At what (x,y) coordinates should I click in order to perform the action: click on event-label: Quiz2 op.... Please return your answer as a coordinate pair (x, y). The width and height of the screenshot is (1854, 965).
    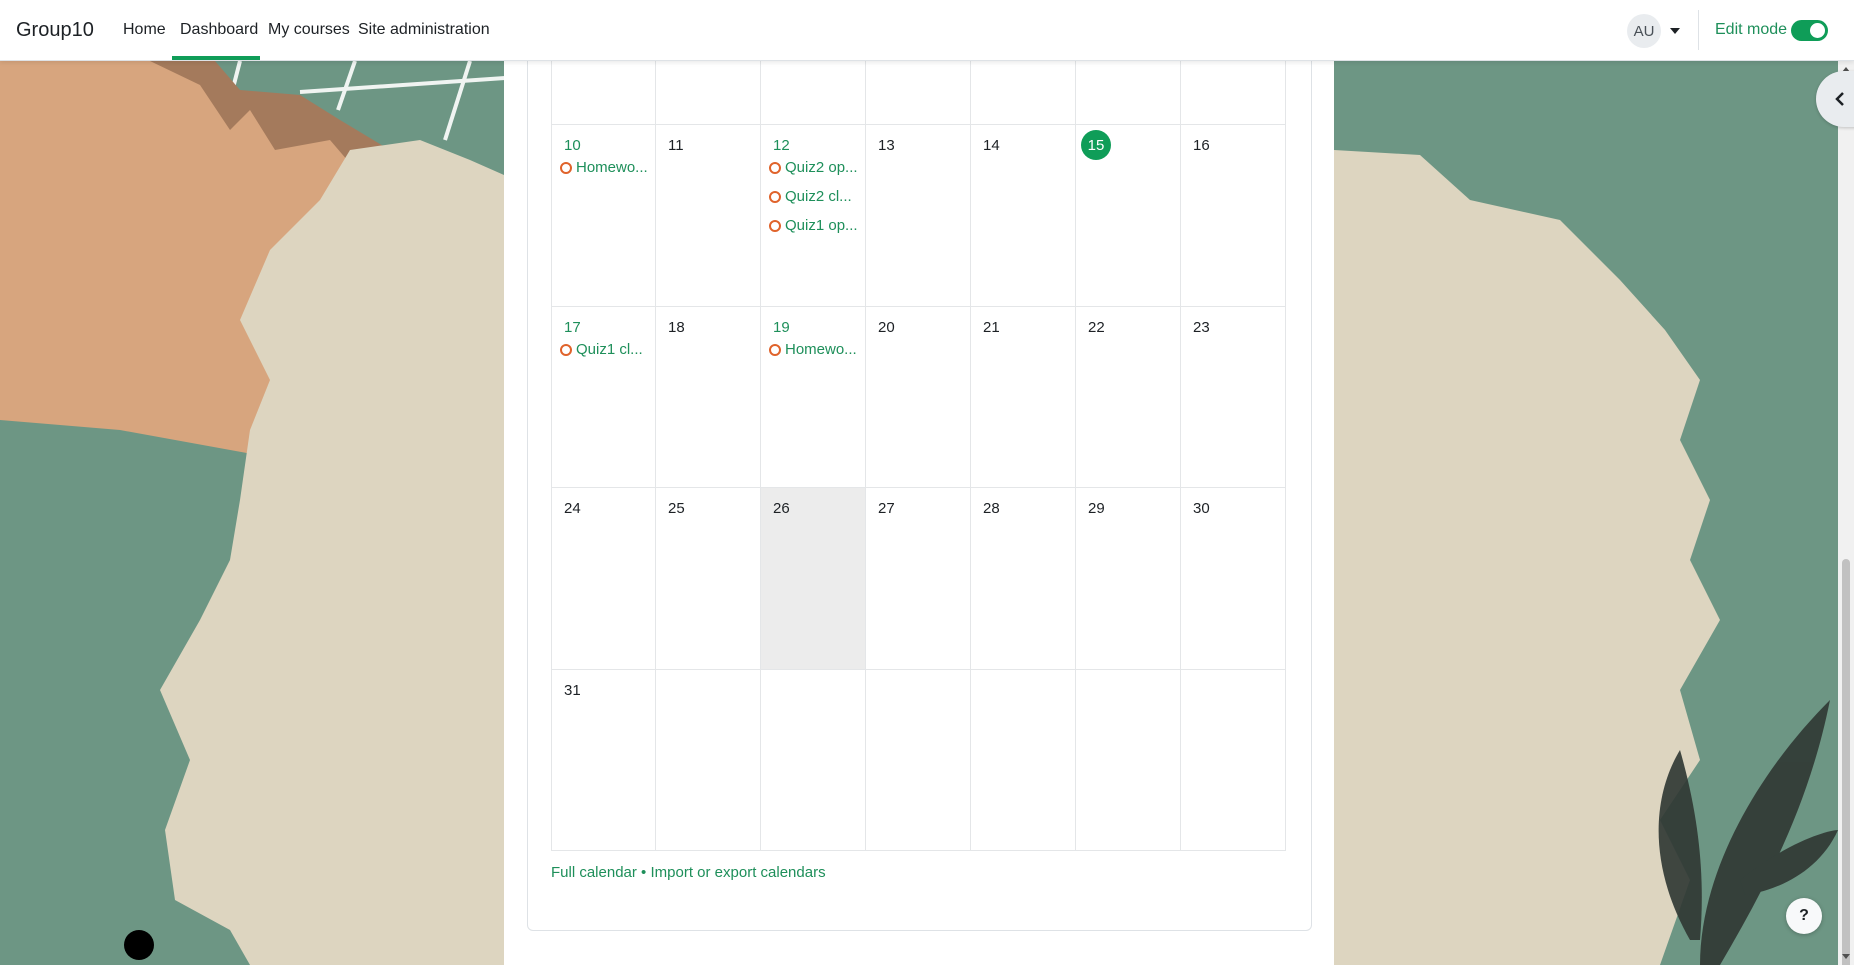
    Looking at the image, I should click on (821, 167).